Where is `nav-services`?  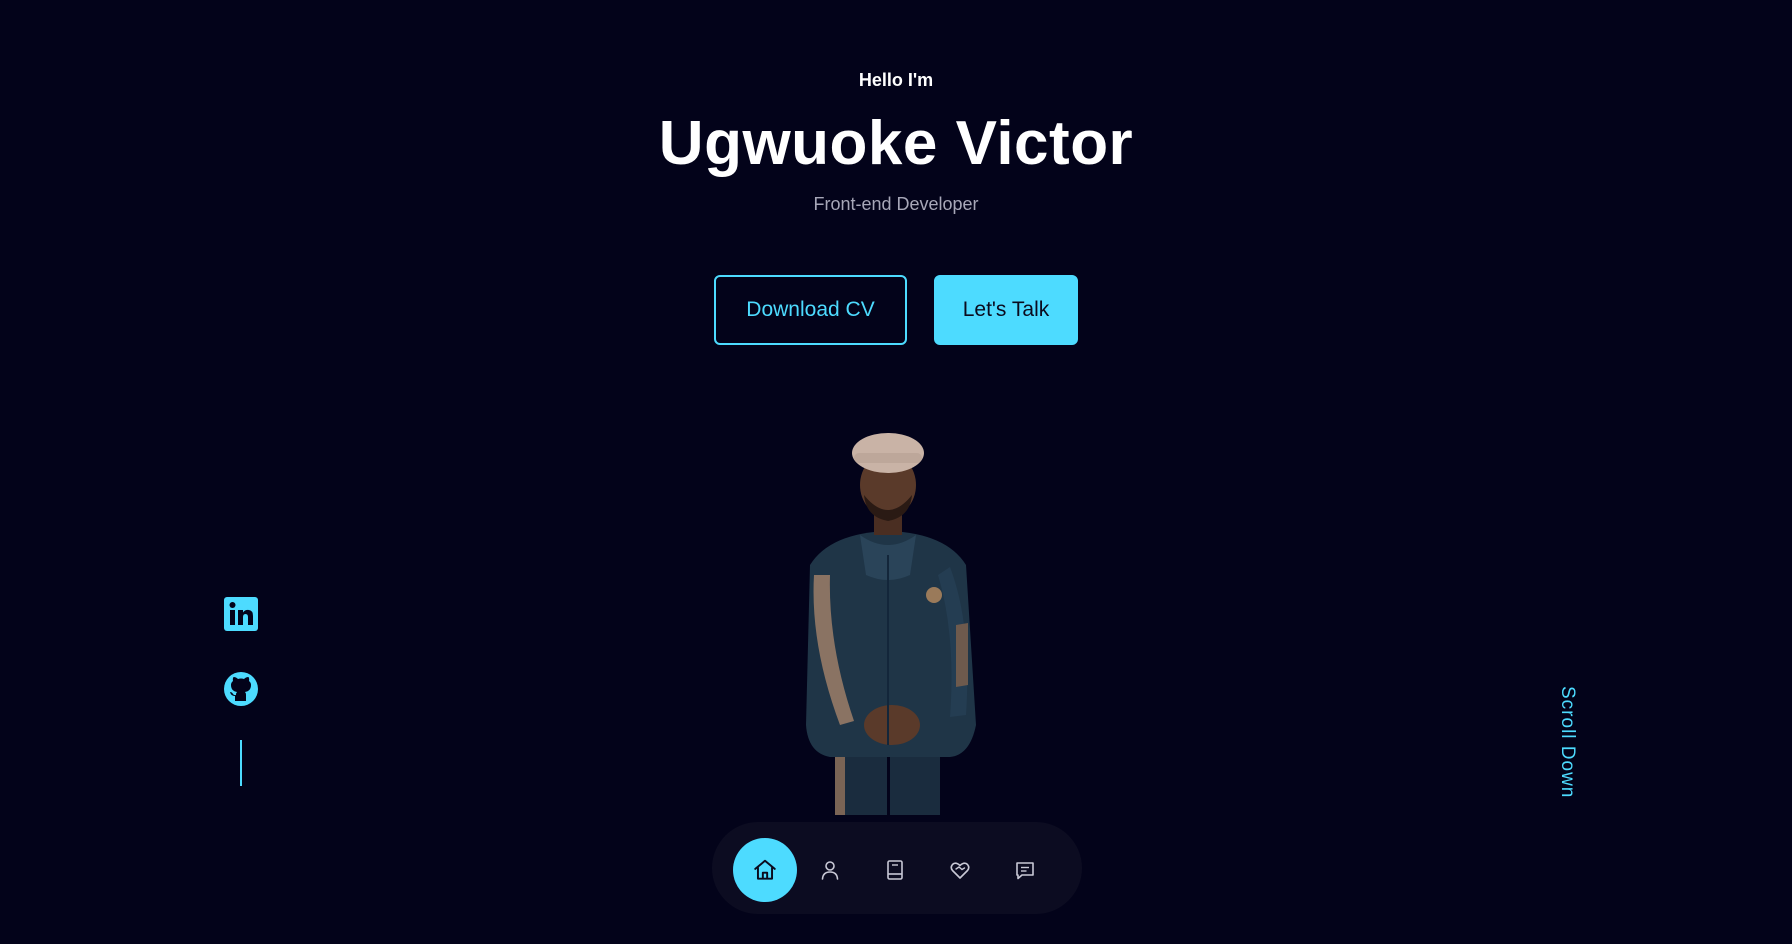
nav-services is located at coordinates (960, 870).